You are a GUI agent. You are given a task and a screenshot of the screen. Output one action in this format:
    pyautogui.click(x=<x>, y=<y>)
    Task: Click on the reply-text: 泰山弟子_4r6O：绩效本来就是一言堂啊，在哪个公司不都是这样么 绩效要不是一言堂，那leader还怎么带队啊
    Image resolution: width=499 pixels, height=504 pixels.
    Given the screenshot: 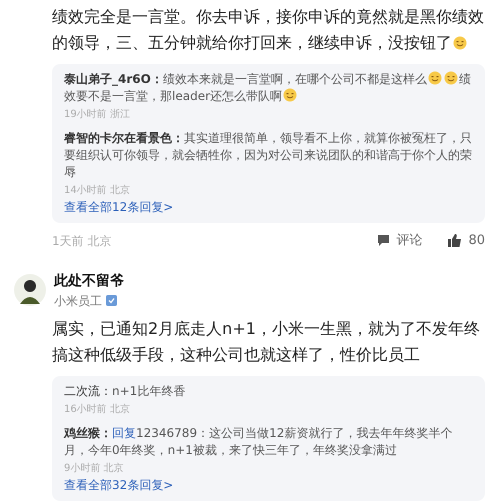 What is the action you would take?
    pyautogui.click(x=268, y=88)
    